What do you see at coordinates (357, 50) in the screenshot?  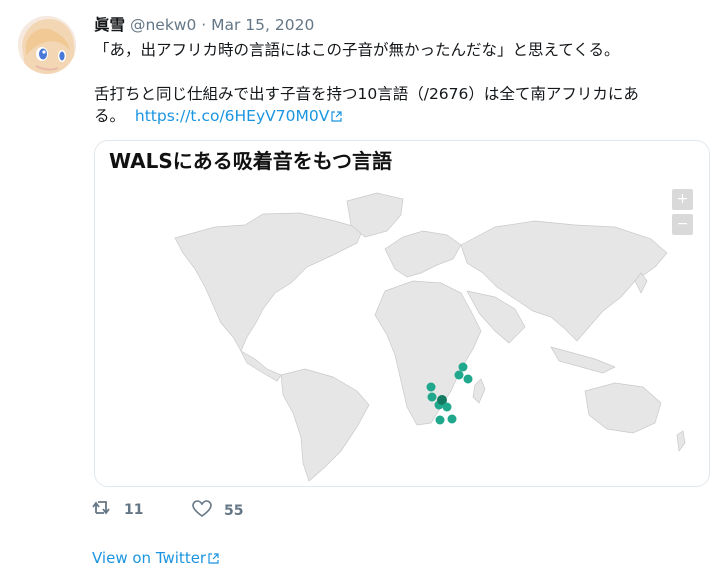 I see `tweet-text-line1: 「あ，出アフリカ時の言語にはこの子音が無かったんだな」と思えてくる。` at bounding box center [357, 50].